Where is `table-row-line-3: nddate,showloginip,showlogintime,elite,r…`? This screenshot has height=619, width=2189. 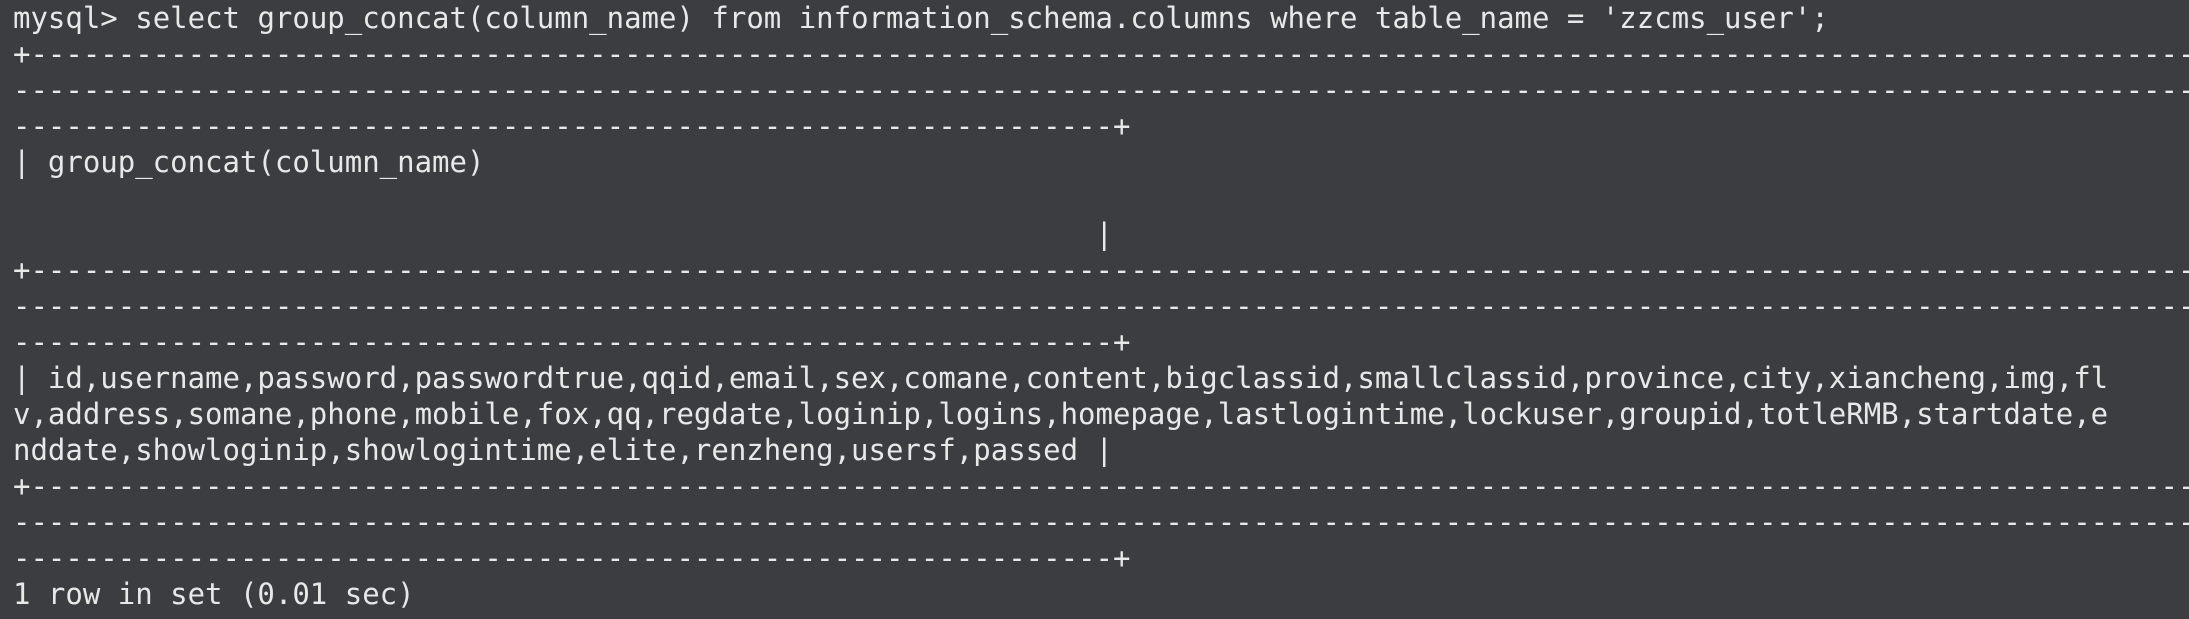
table-row-line-3: nddate,showloginip,showlogintime,elite,r… is located at coordinates (563, 450).